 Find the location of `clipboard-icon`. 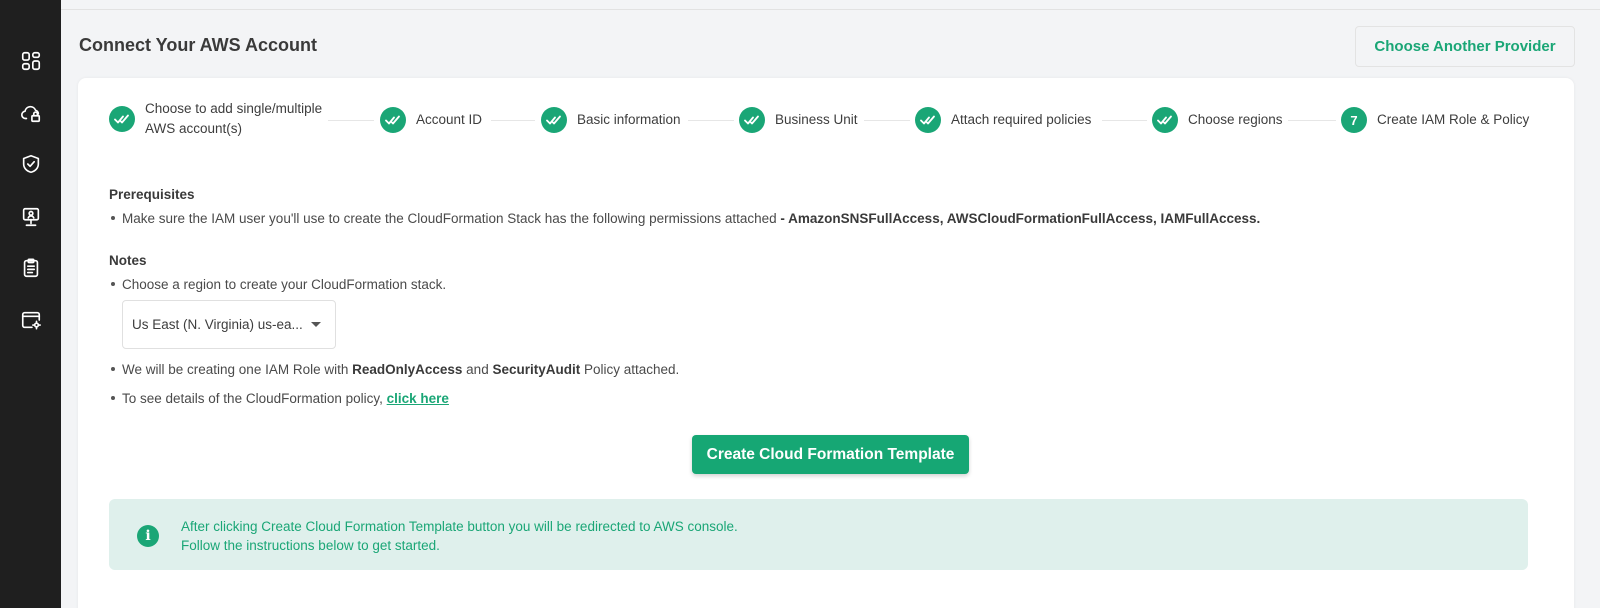

clipboard-icon is located at coordinates (30, 268).